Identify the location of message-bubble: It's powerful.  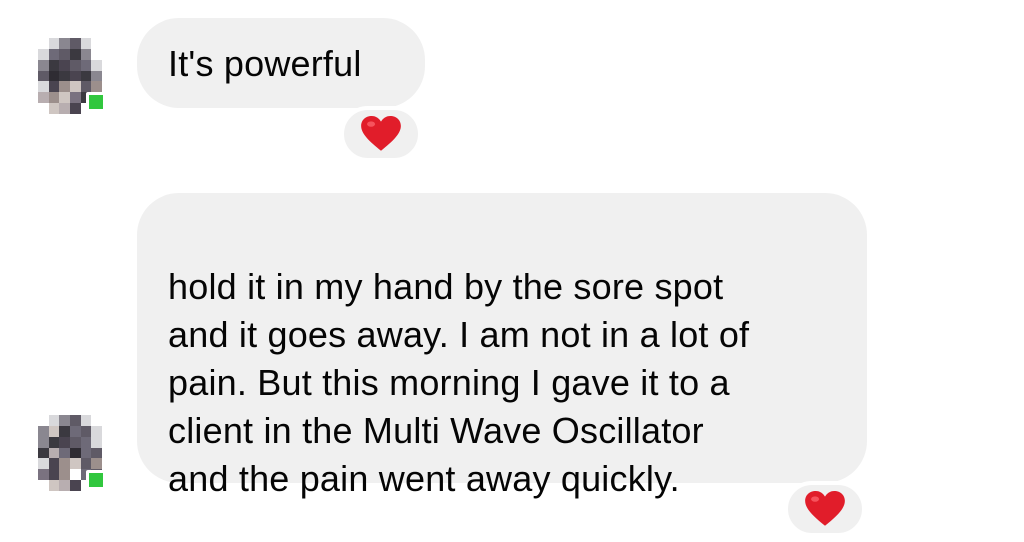
(281, 63).